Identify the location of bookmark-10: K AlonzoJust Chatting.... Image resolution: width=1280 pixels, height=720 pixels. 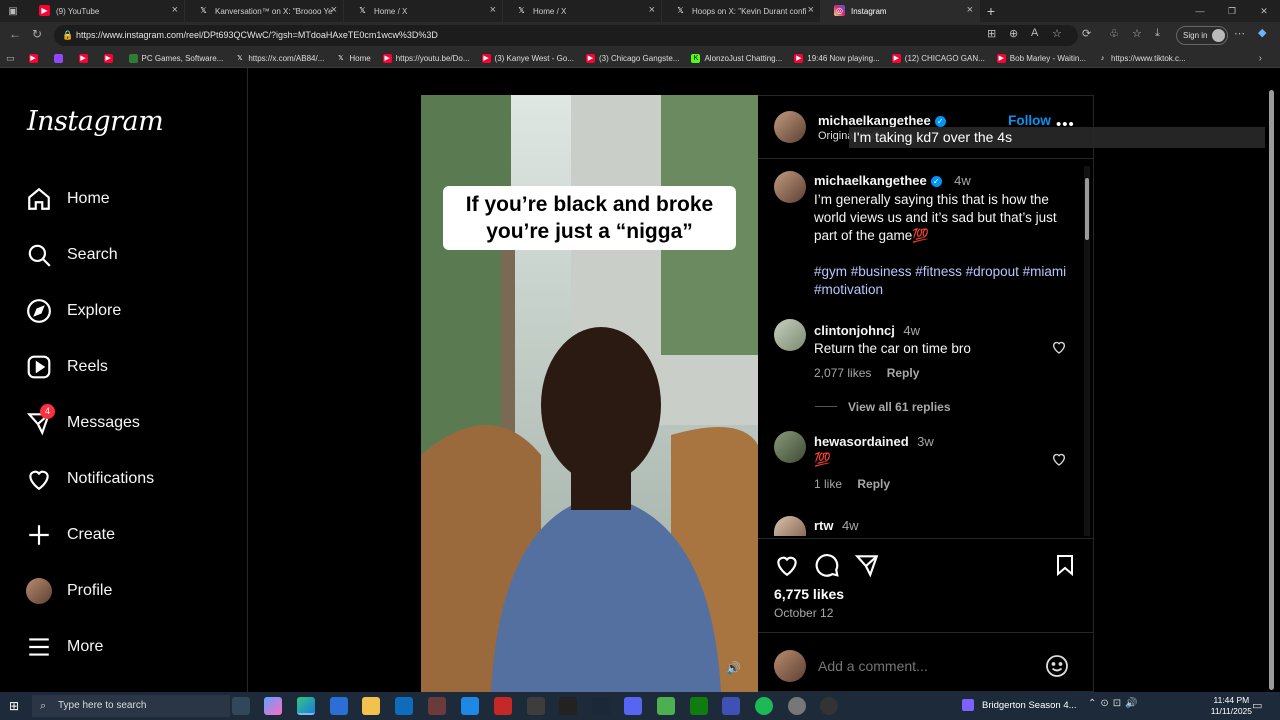
(736, 58).